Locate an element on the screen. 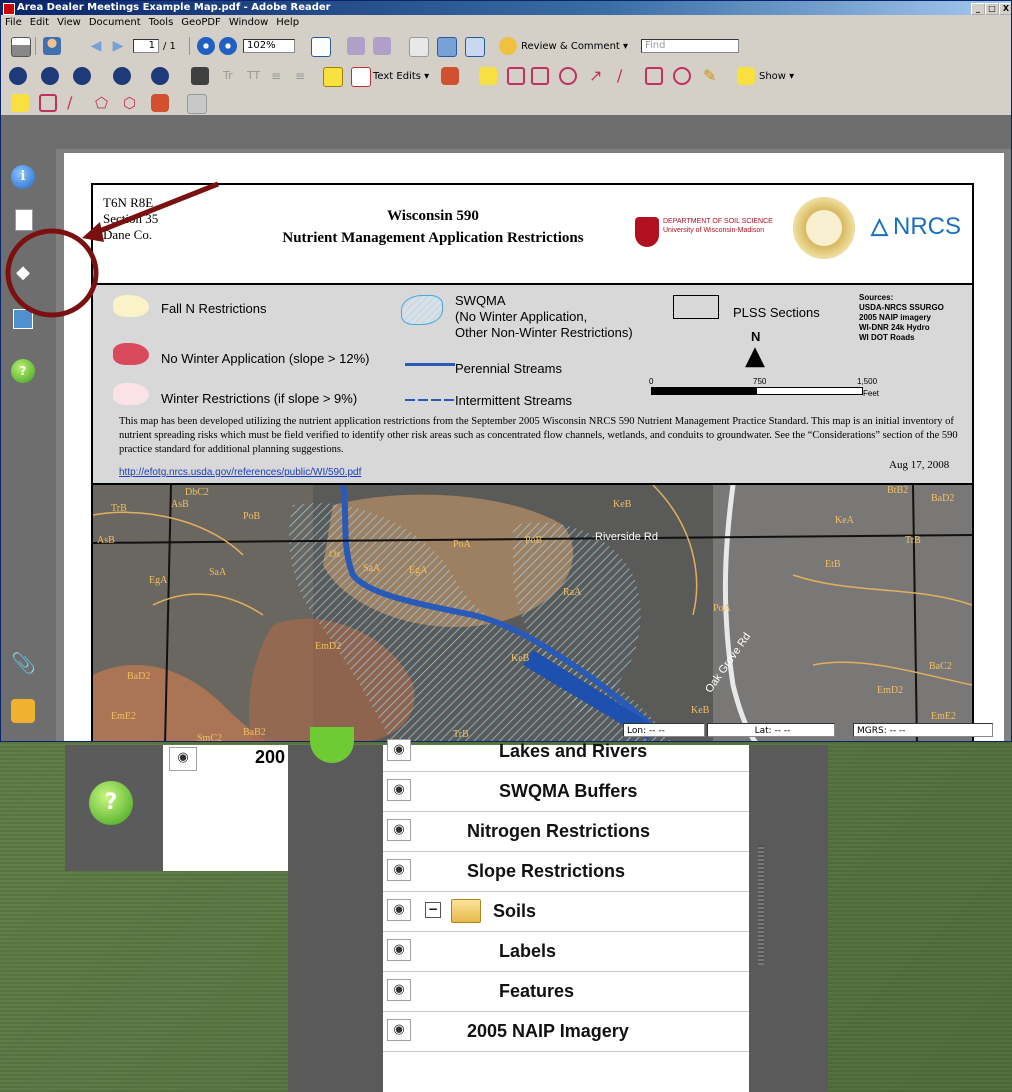 The image size is (1012, 1092). stamp-icon is located at coordinates (450, 76).